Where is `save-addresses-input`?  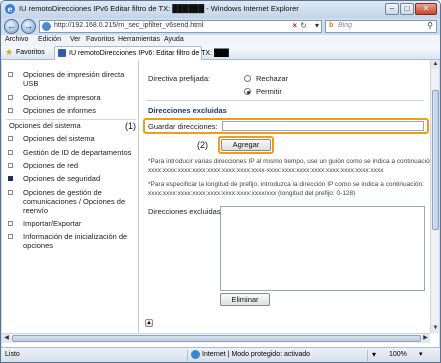
save-addresses-input is located at coordinates (323, 126).